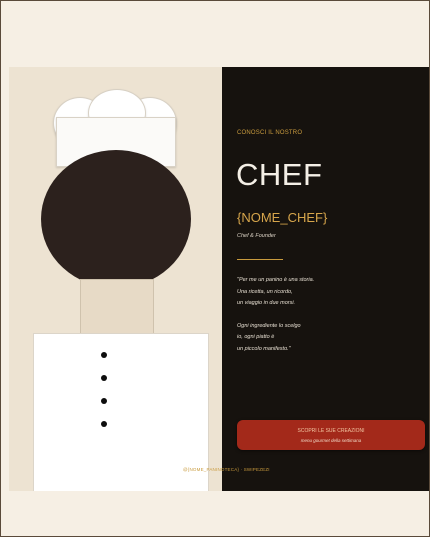 Image resolution: width=430 pixels, height=537 pixels. I want to click on quote-line: io, ogni piatto è, so click(256, 337).